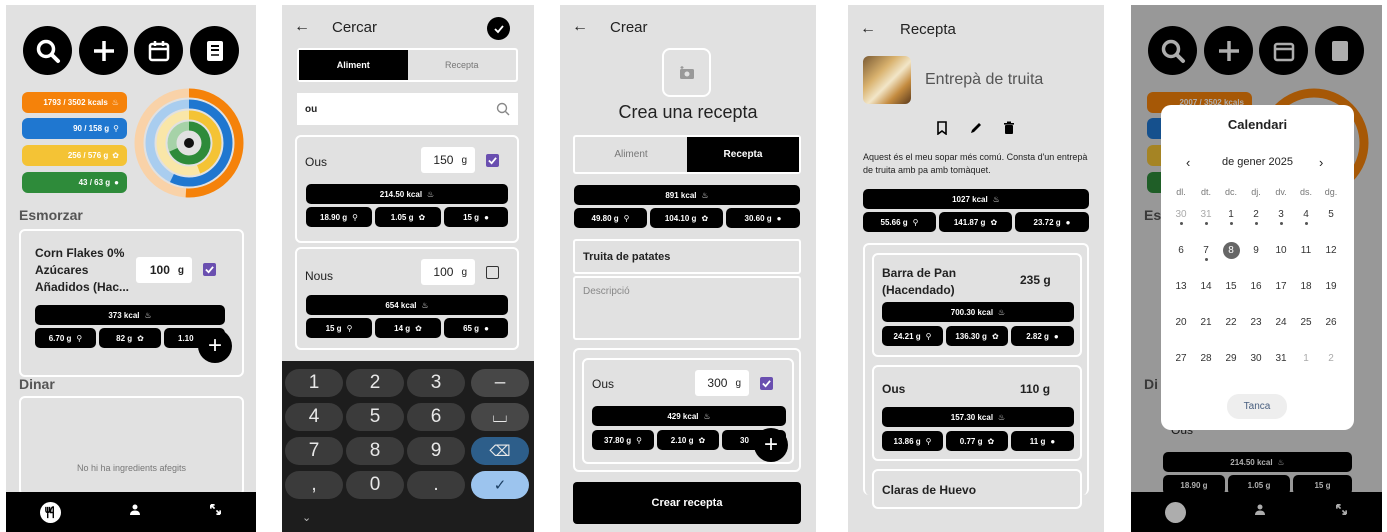 The image size is (1387, 532). I want to click on calendar-button, so click(158, 50).